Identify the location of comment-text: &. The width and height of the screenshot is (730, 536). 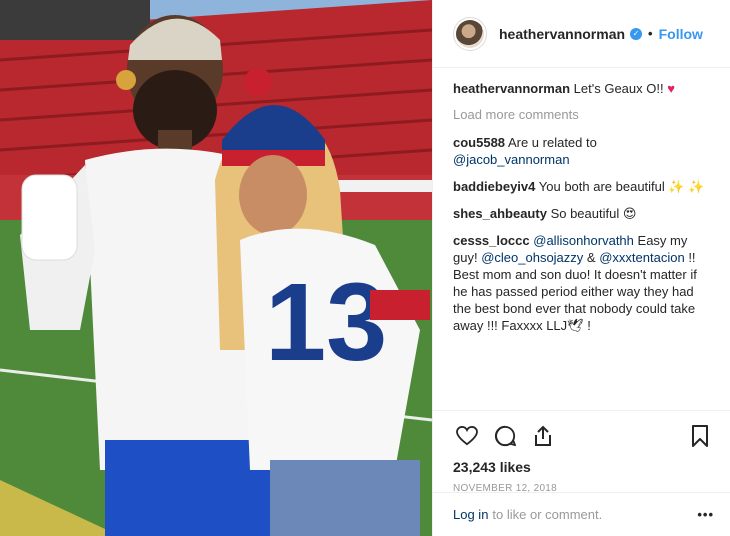
(591, 257).